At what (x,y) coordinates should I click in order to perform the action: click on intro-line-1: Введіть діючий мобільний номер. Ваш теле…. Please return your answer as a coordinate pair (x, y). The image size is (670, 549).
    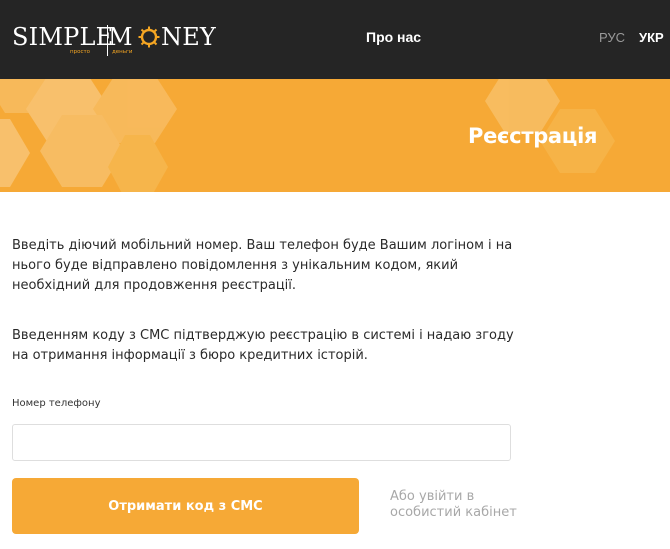
    Looking at the image, I should click on (262, 245).